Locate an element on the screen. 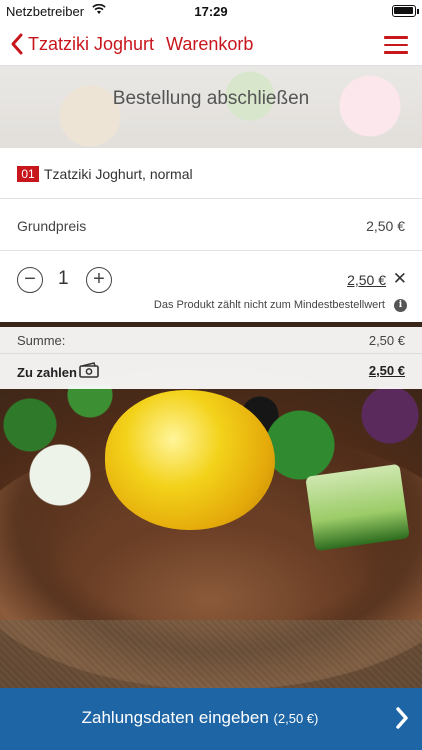 Image resolution: width=422 pixels, height=750 pixels. item-price: 2,50 € is located at coordinates (366, 280).